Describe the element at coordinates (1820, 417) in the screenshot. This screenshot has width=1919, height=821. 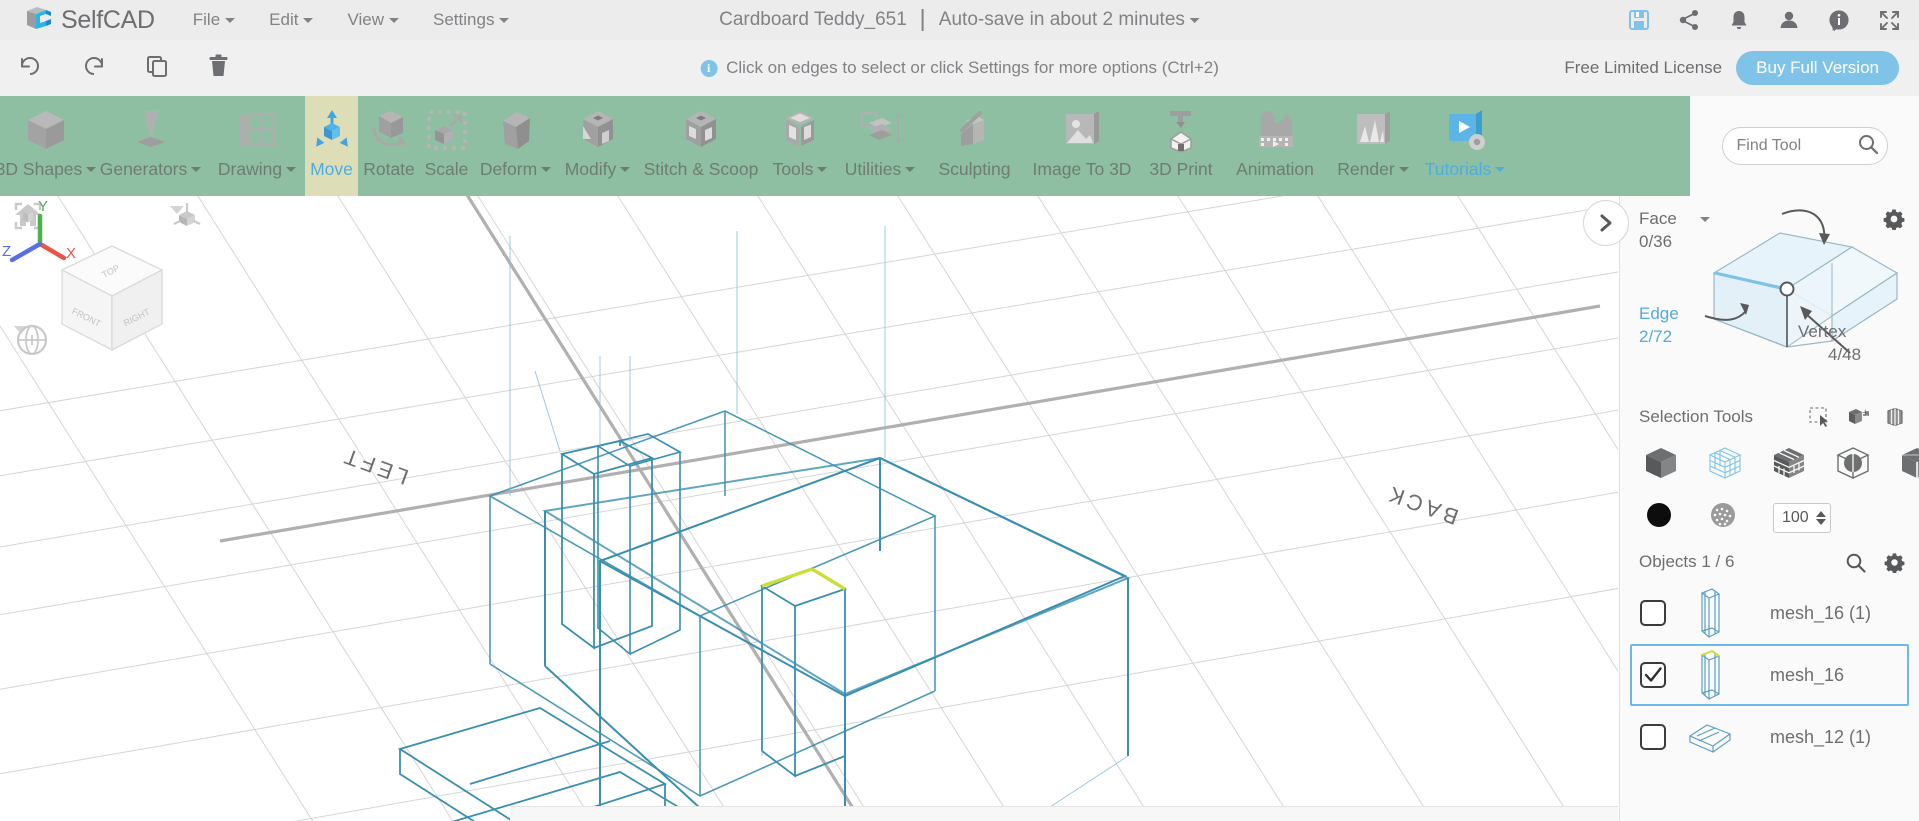
I see `rectangle-select-icon` at that location.